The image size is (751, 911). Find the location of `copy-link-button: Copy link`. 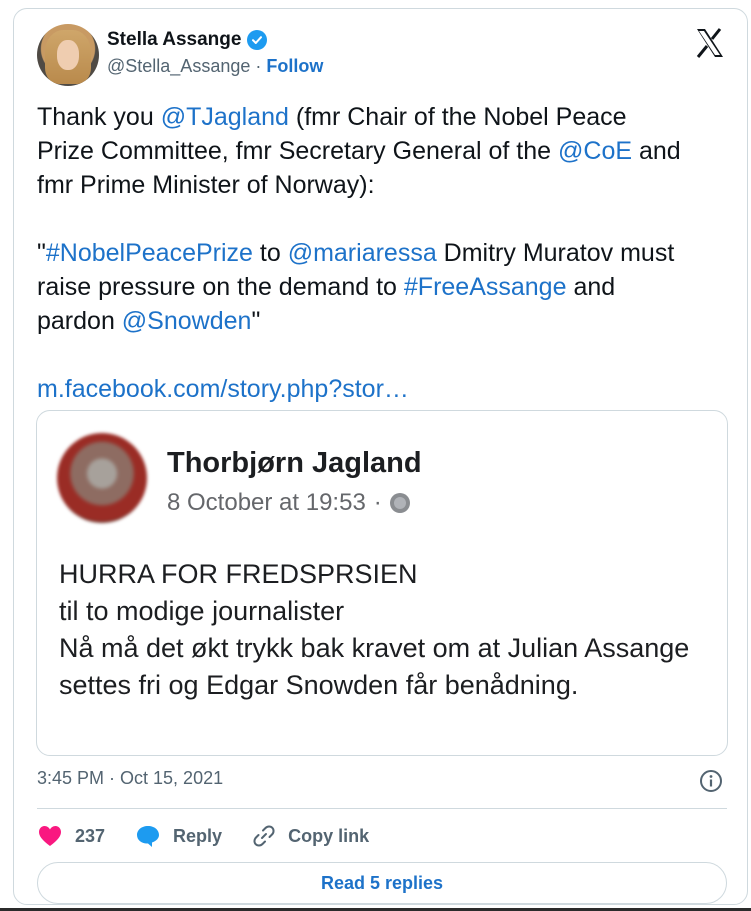

copy-link-button: Copy link is located at coordinates (310, 836).